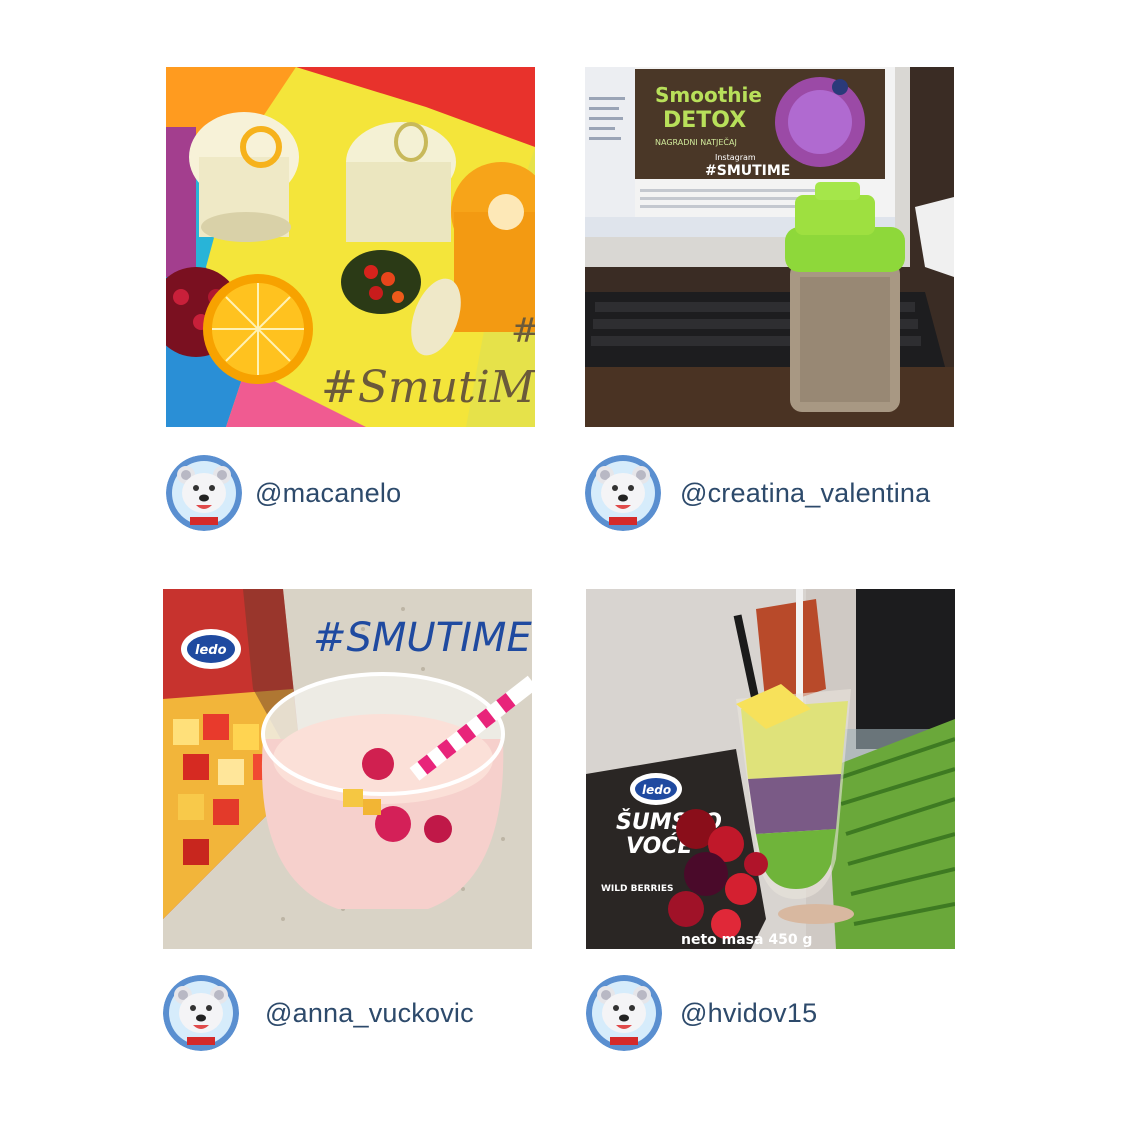 The height and width of the screenshot is (1122, 1122). I want to click on post-handle-anna-vuckovic: @anna_vuckovic, so click(369, 1013).